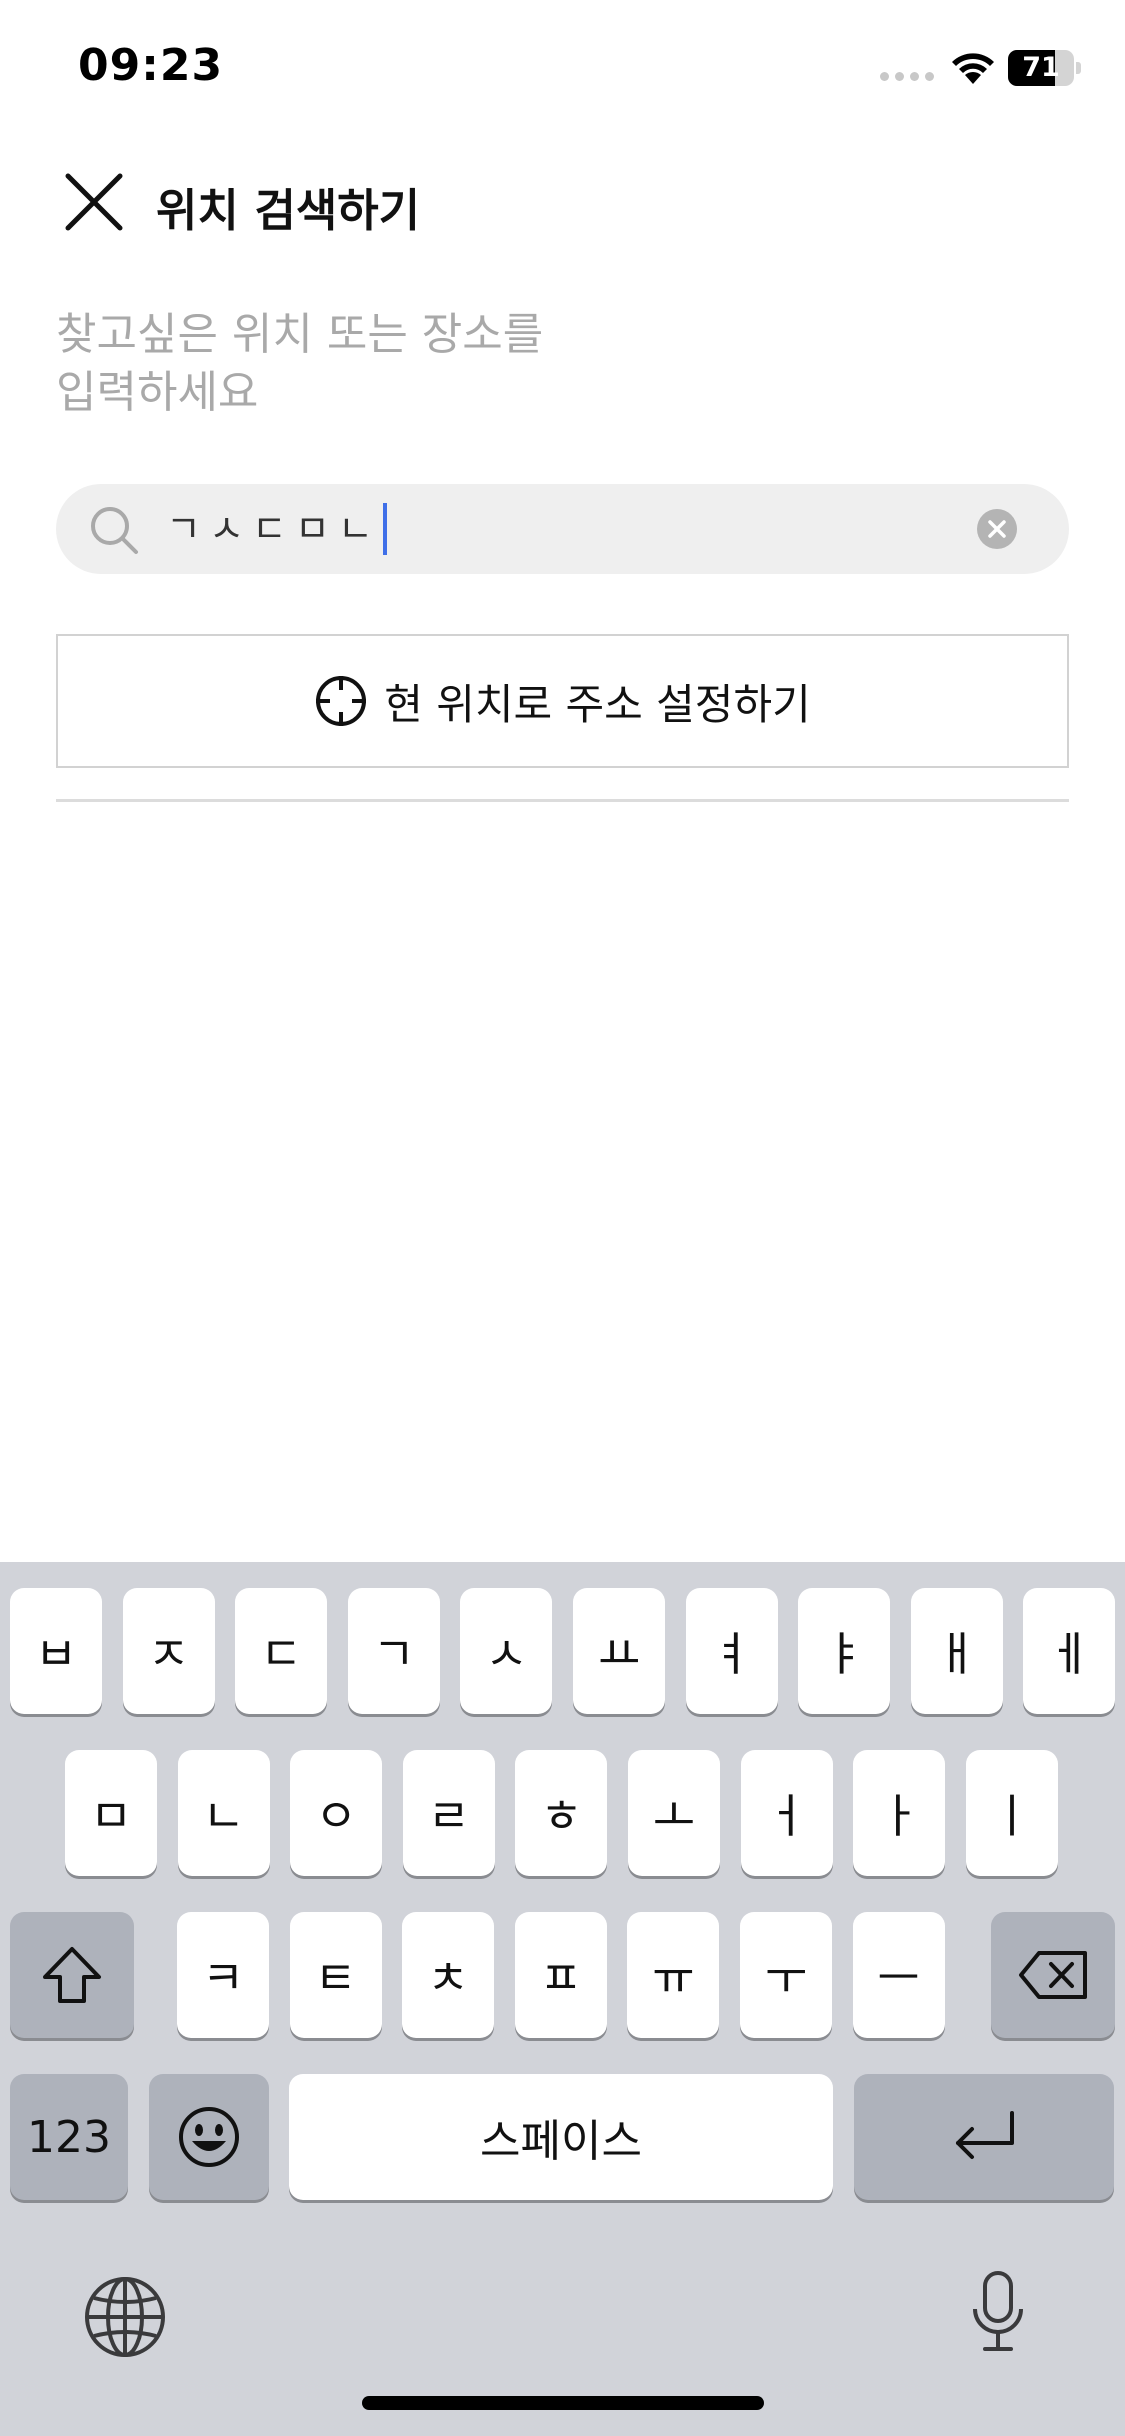  I want to click on emoji-icon, so click(209, 2137).